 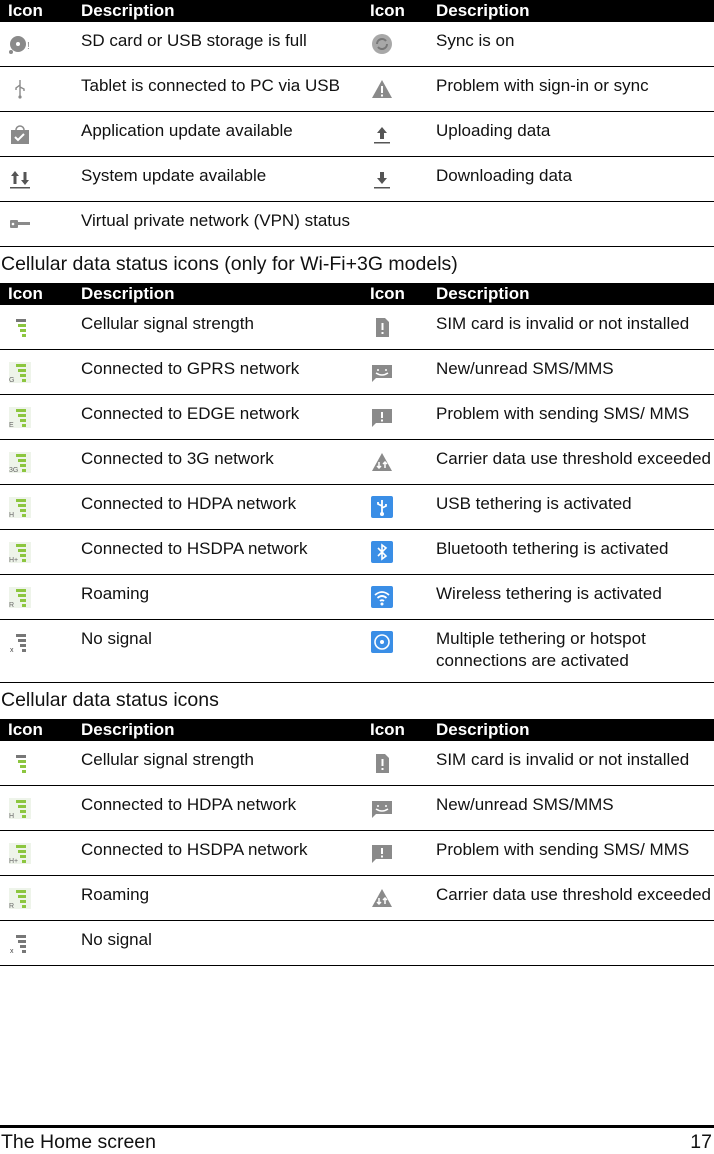 I want to click on description-cell: Virtual private network (VPN) status, so click(x=221, y=224).